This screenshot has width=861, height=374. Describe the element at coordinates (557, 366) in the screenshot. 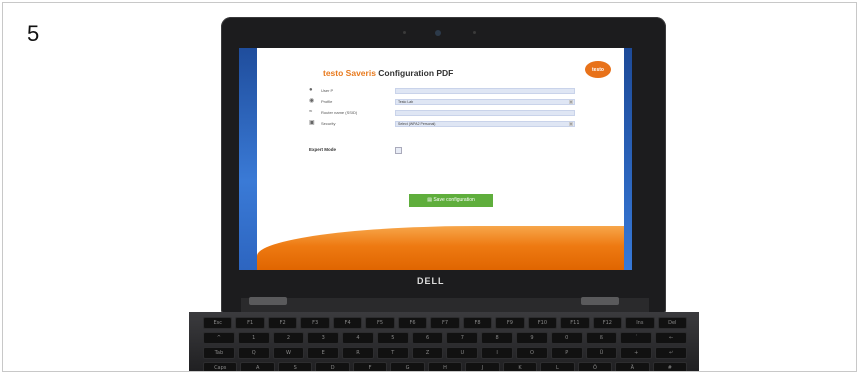

I see `keyboard-key: L` at that location.